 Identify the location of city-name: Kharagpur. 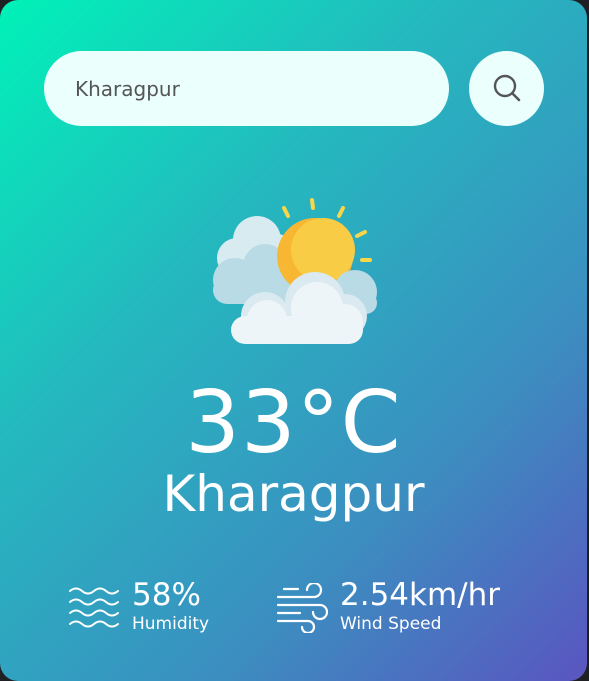
(293, 494).